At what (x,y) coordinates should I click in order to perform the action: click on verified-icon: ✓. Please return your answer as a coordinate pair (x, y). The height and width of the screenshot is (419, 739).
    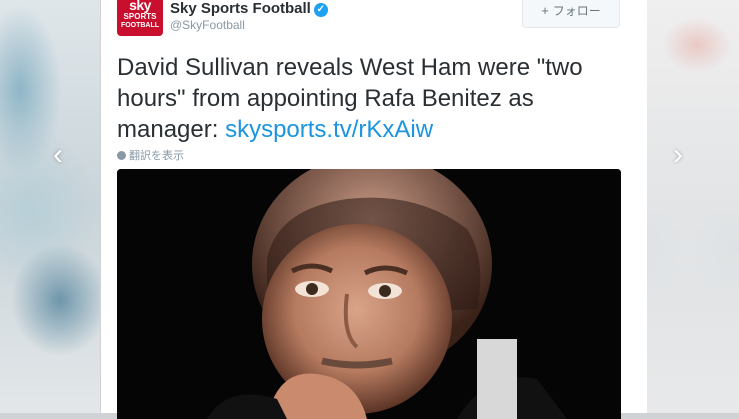
    Looking at the image, I should click on (320, 10).